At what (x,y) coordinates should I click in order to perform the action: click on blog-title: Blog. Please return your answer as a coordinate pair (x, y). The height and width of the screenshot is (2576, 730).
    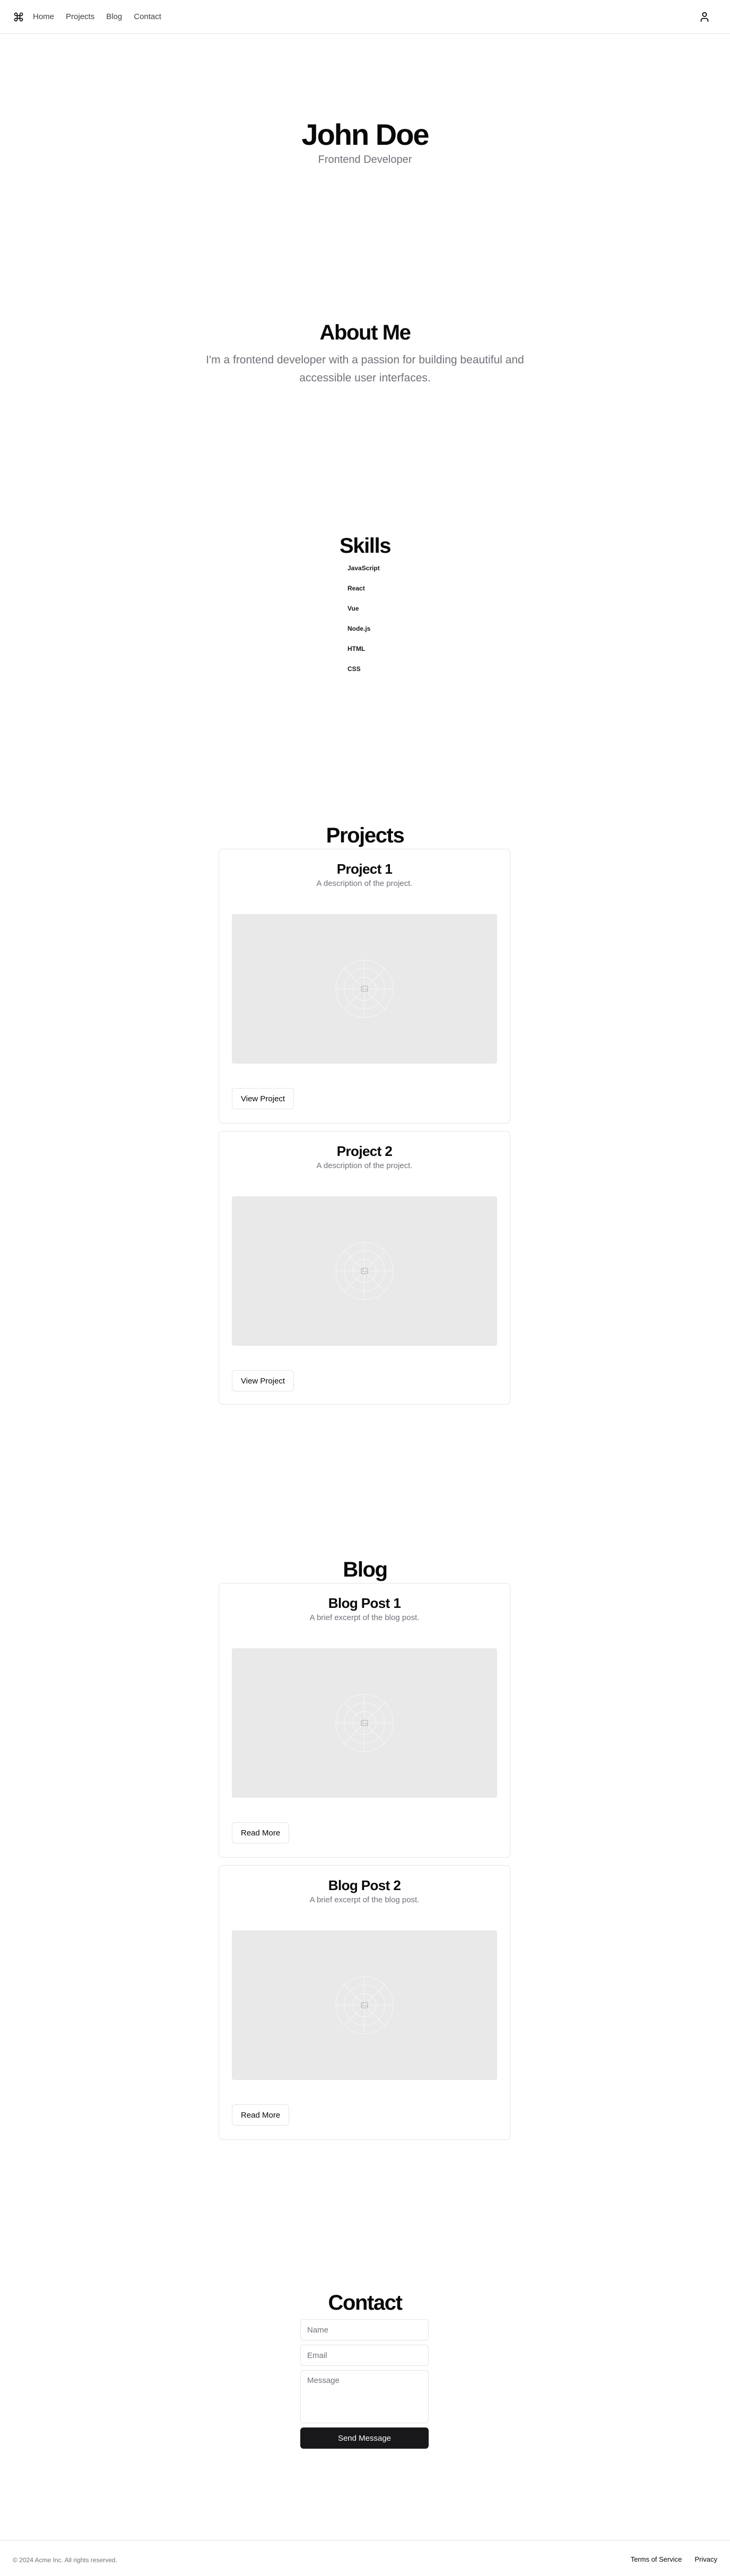
    Looking at the image, I should click on (366, 1570).